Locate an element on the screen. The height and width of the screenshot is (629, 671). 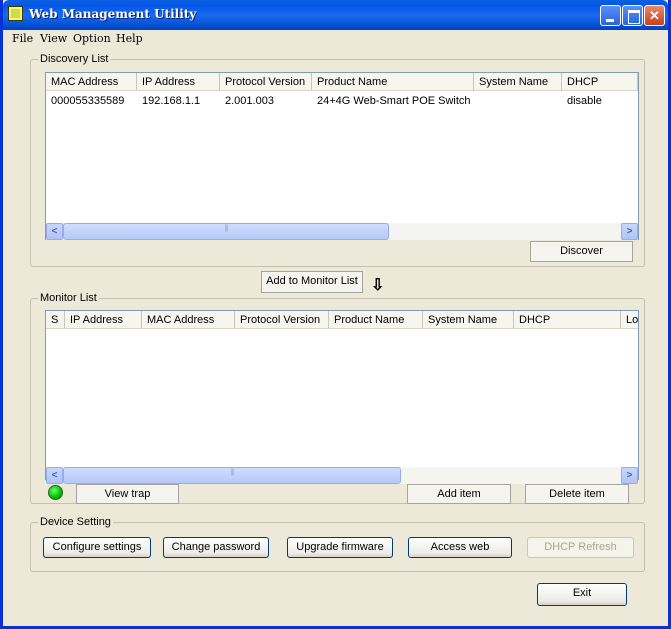
discovery-group-label: Discovery List is located at coordinates (74, 59).